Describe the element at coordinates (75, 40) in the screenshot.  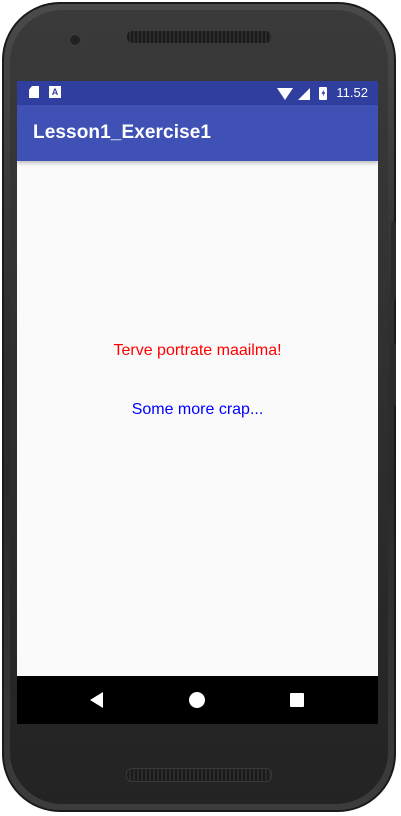
I see `front-camera` at that location.